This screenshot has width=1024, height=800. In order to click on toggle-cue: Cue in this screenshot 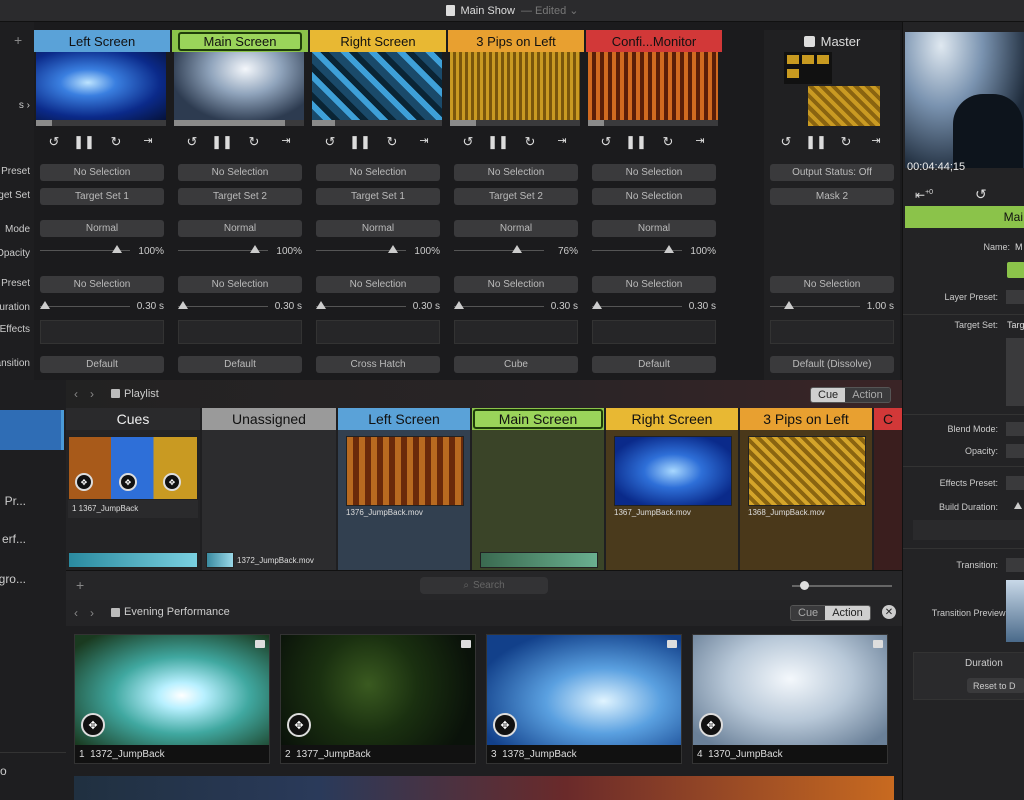, I will do `click(828, 395)`.